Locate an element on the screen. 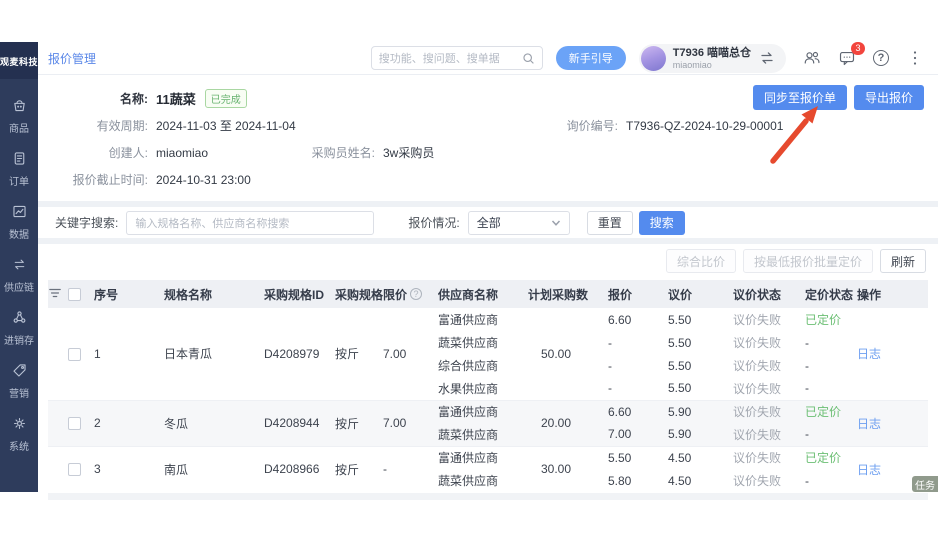  sidebar-item-label: 数据 is located at coordinates (19, 235).